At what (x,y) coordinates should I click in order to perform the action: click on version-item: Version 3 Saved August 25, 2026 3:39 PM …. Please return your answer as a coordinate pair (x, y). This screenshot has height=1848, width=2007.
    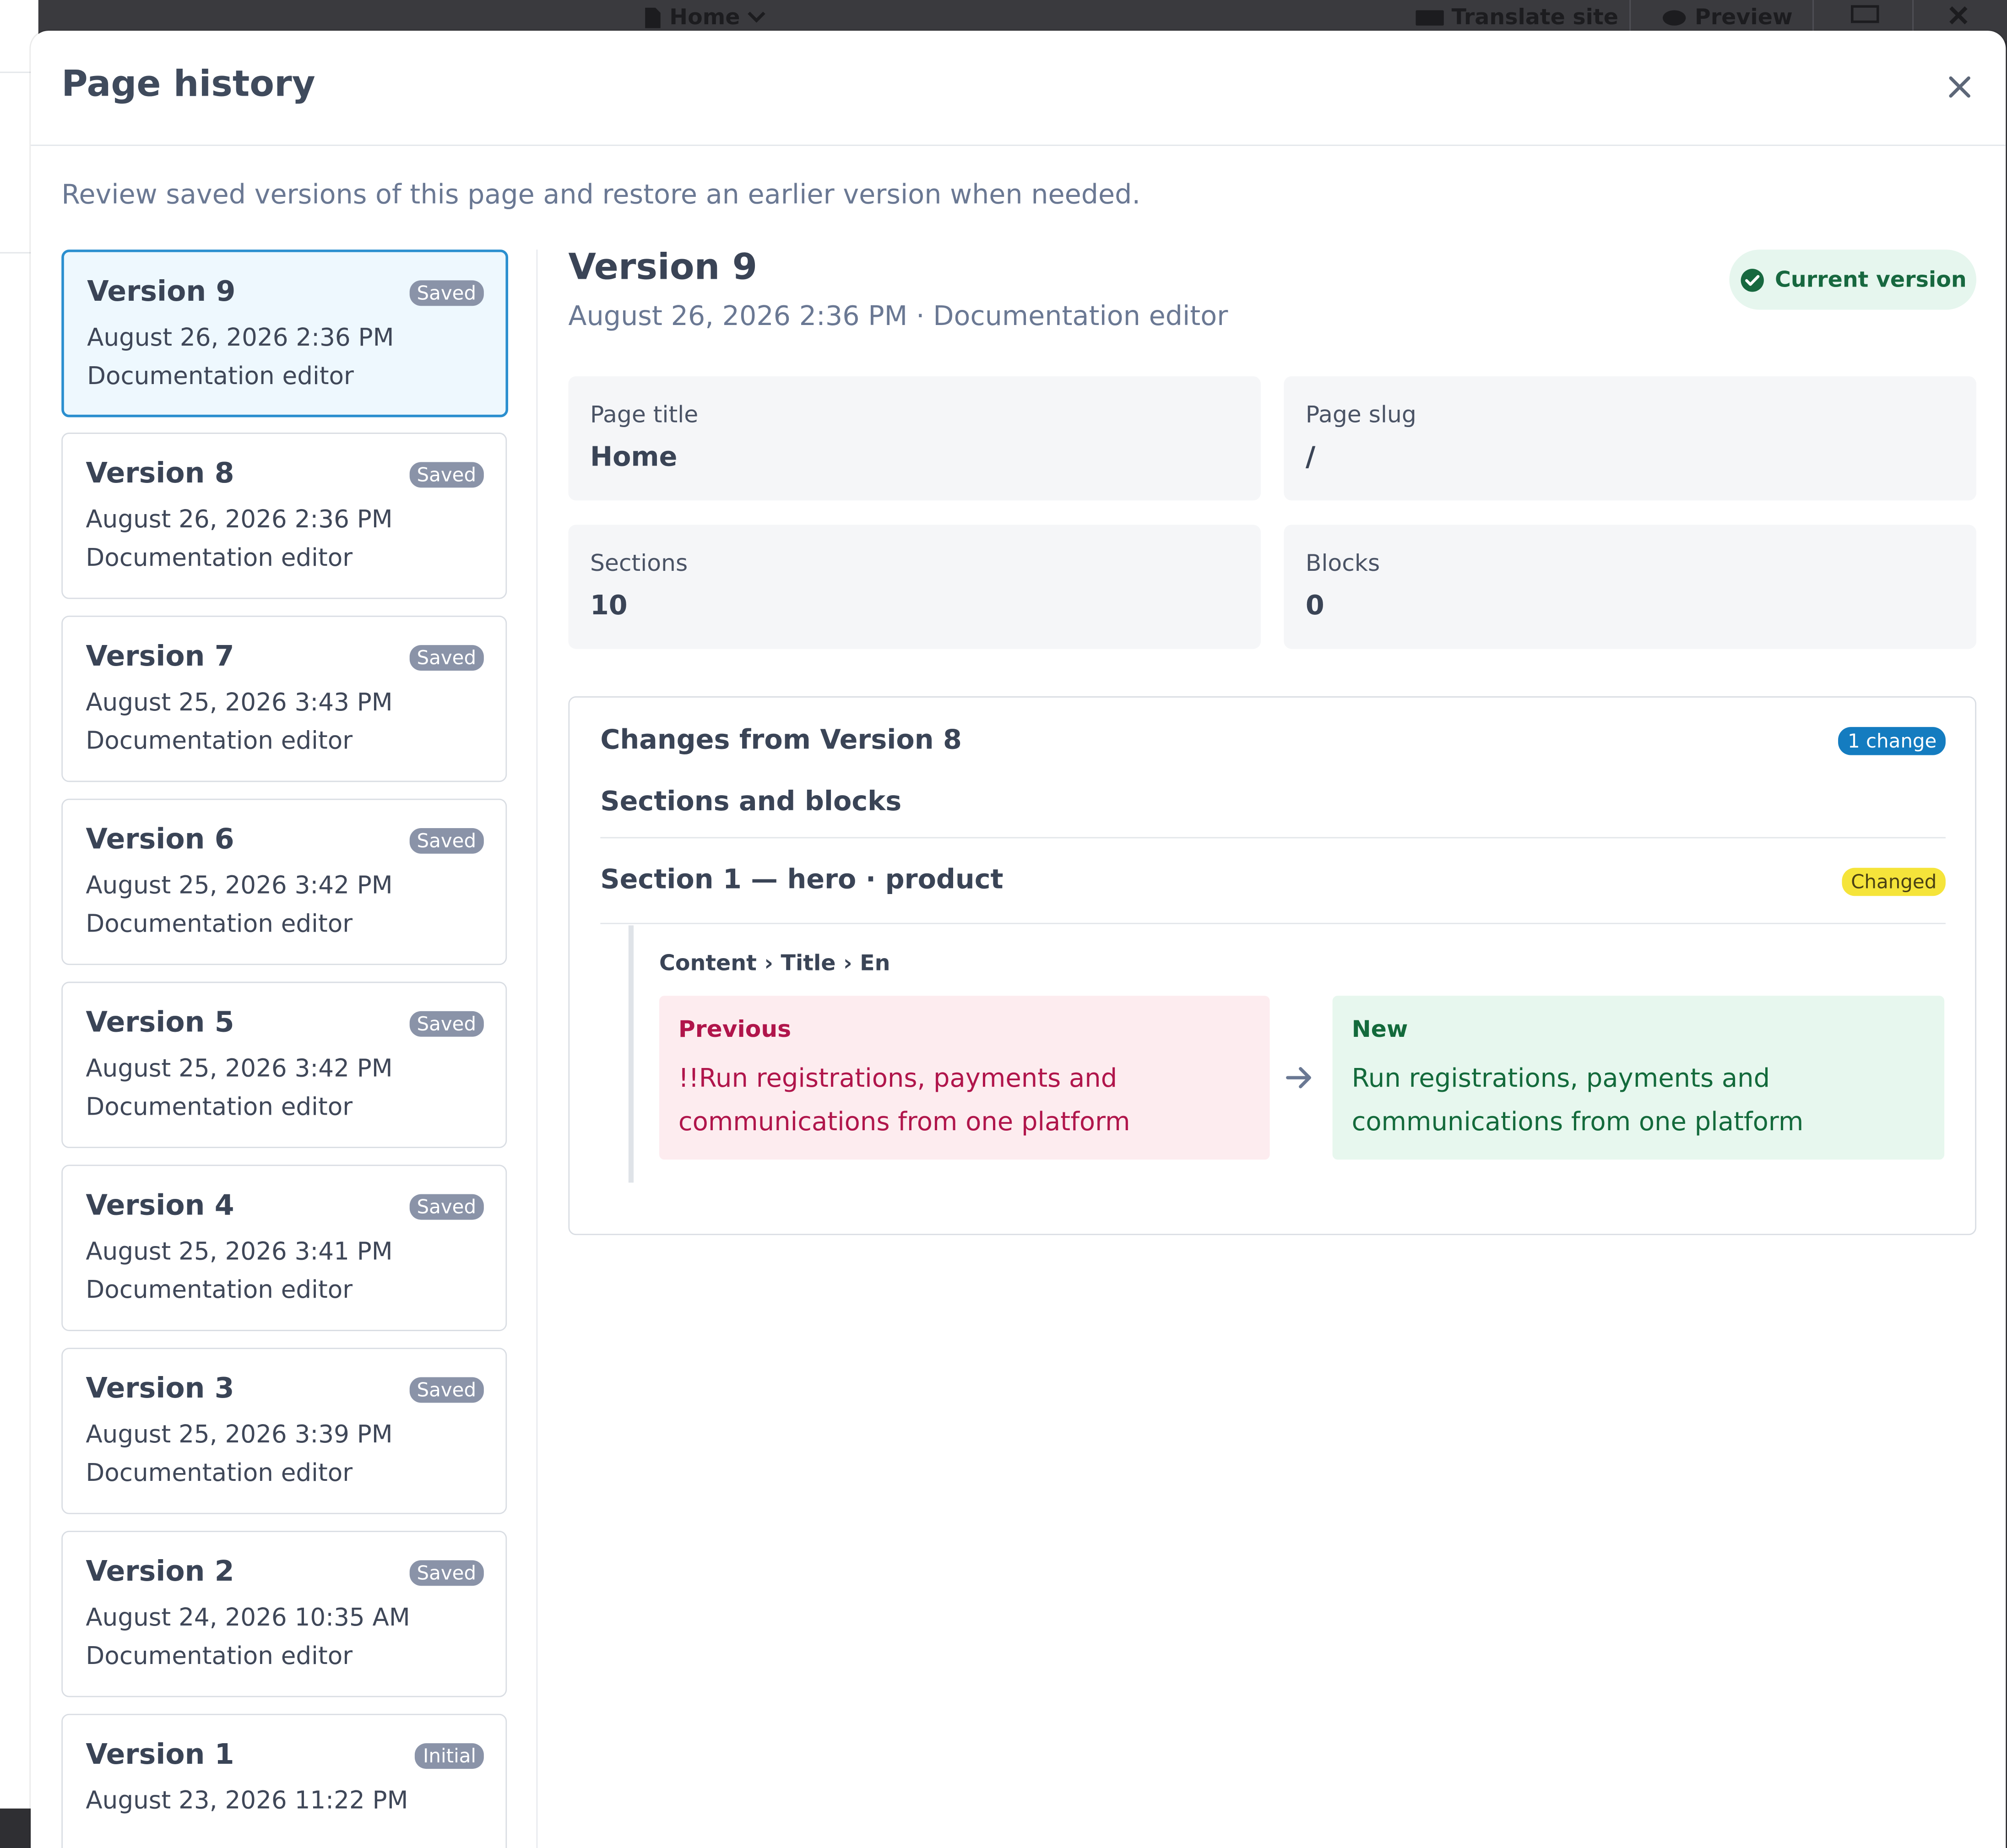
    Looking at the image, I should click on (284, 1431).